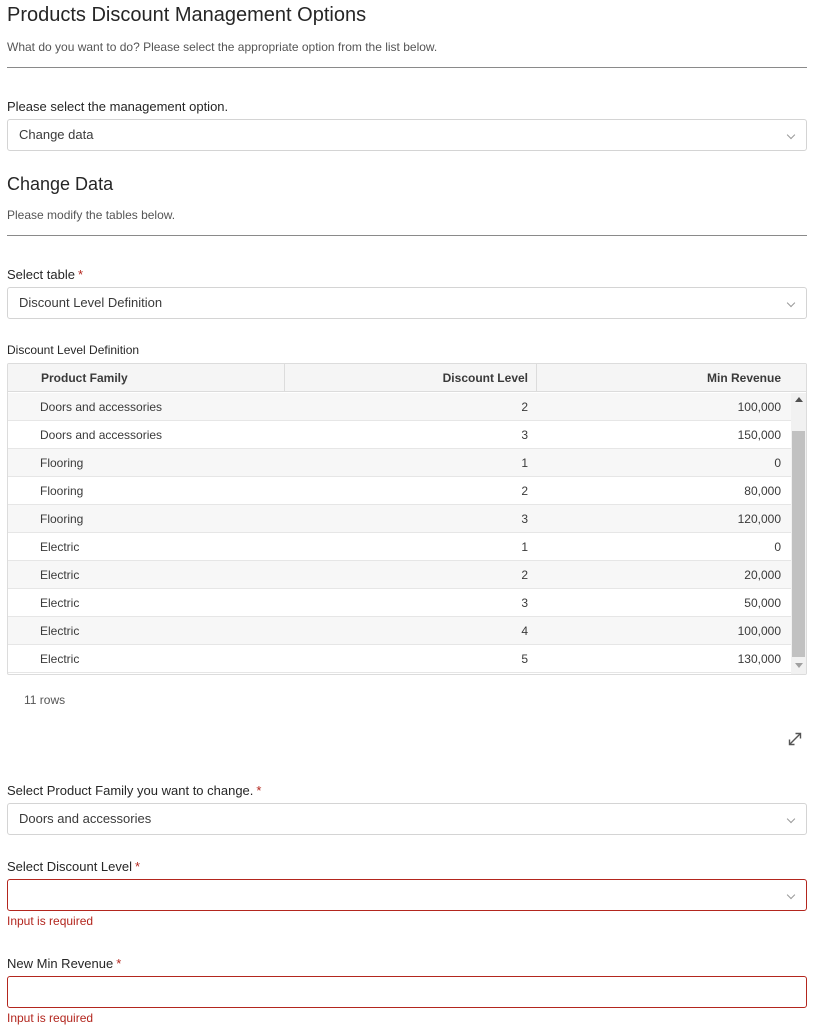  I want to click on discount-level-error: Input is required, so click(50, 921).